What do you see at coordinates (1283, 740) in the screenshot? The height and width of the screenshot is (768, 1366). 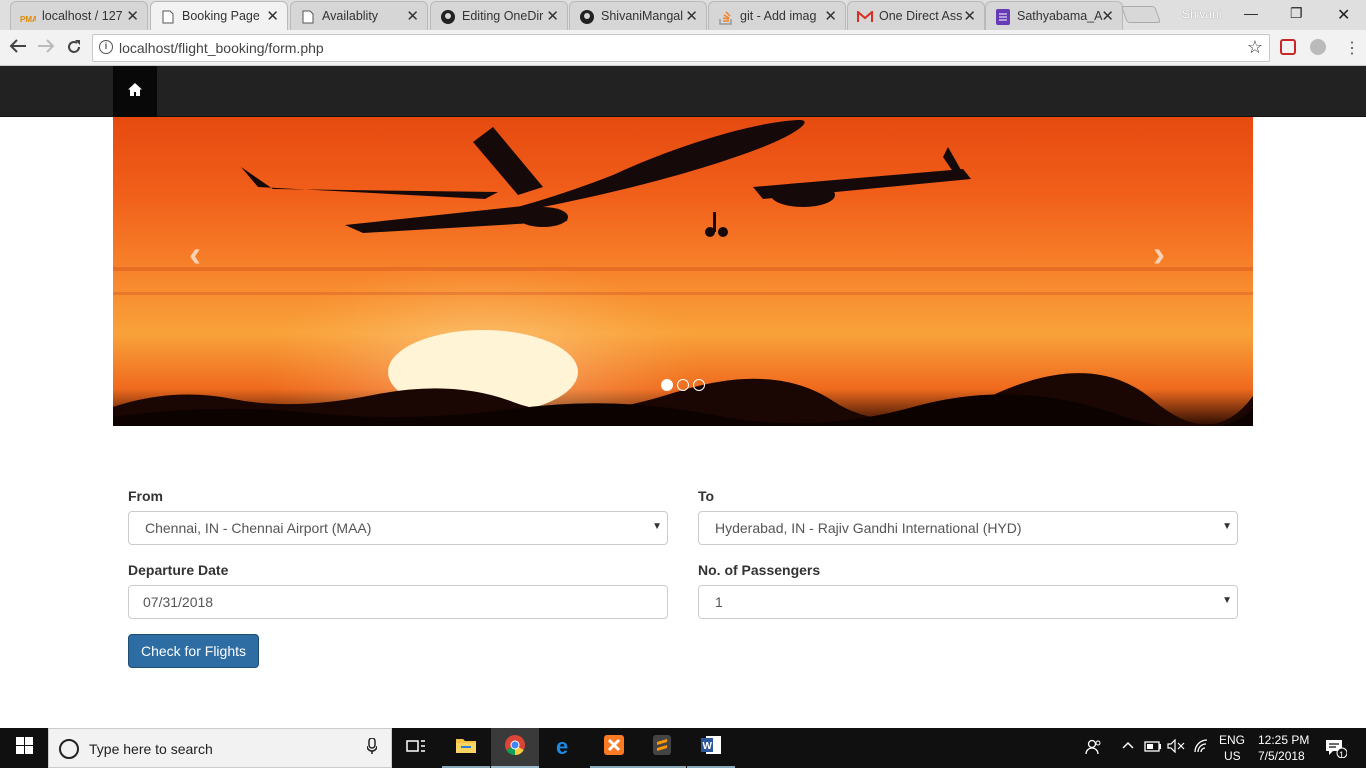 I see `clock-time: 12:25 PM` at bounding box center [1283, 740].